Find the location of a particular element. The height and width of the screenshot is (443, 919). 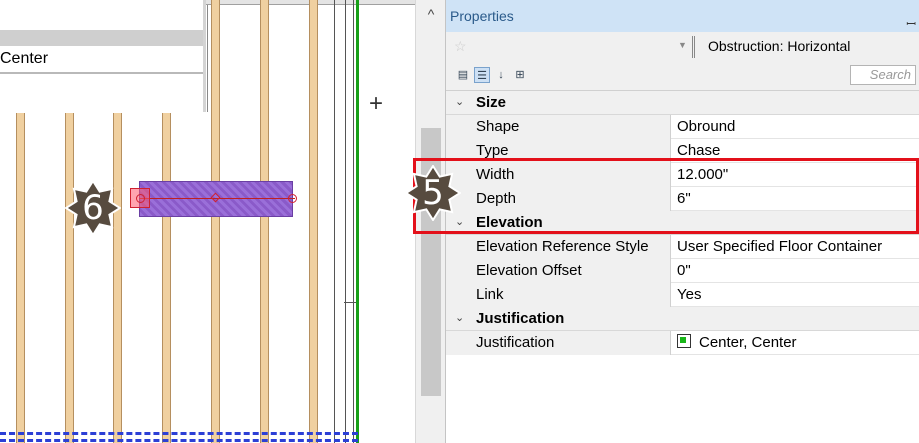

search-input: Search is located at coordinates (883, 75).